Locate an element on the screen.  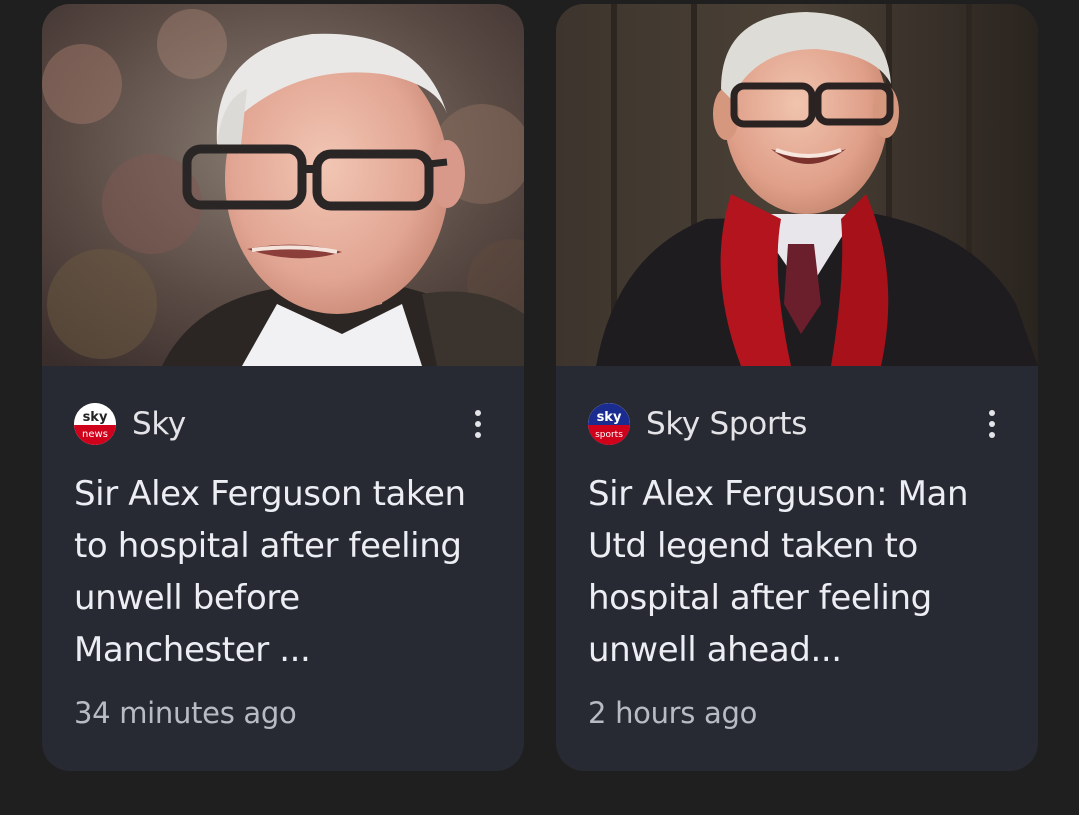
article-timestamp: 2 hours ago is located at coordinates (673, 713).